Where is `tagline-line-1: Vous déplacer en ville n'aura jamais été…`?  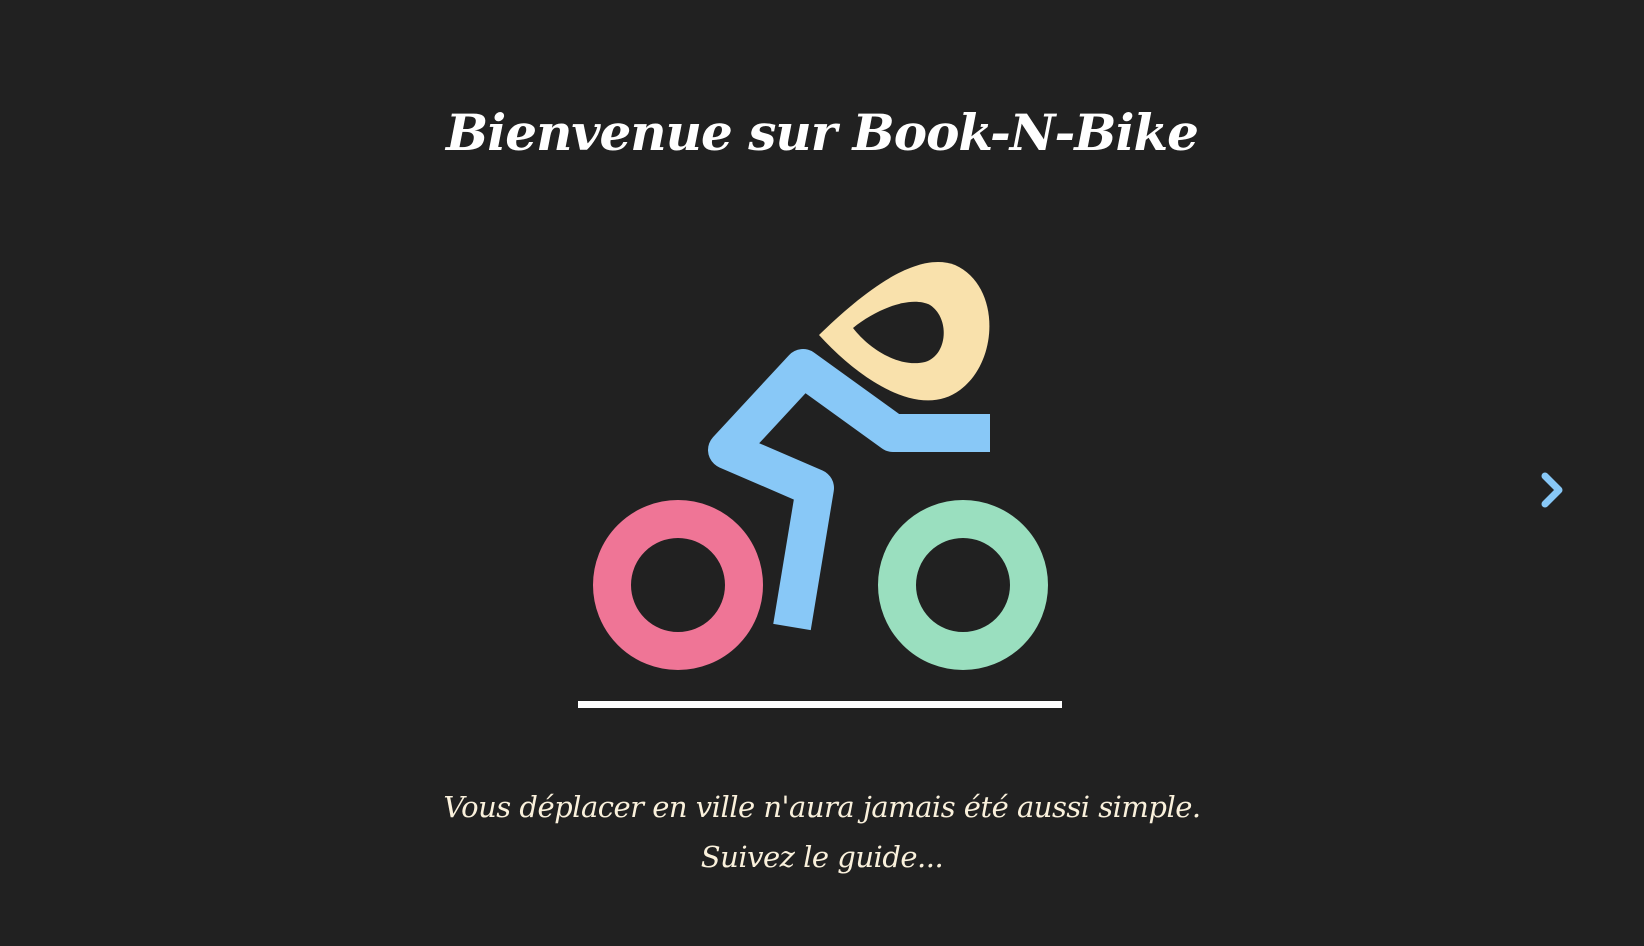
tagline-line-1: Vous déplacer en ville n'aura jamais été… is located at coordinates (822, 807).